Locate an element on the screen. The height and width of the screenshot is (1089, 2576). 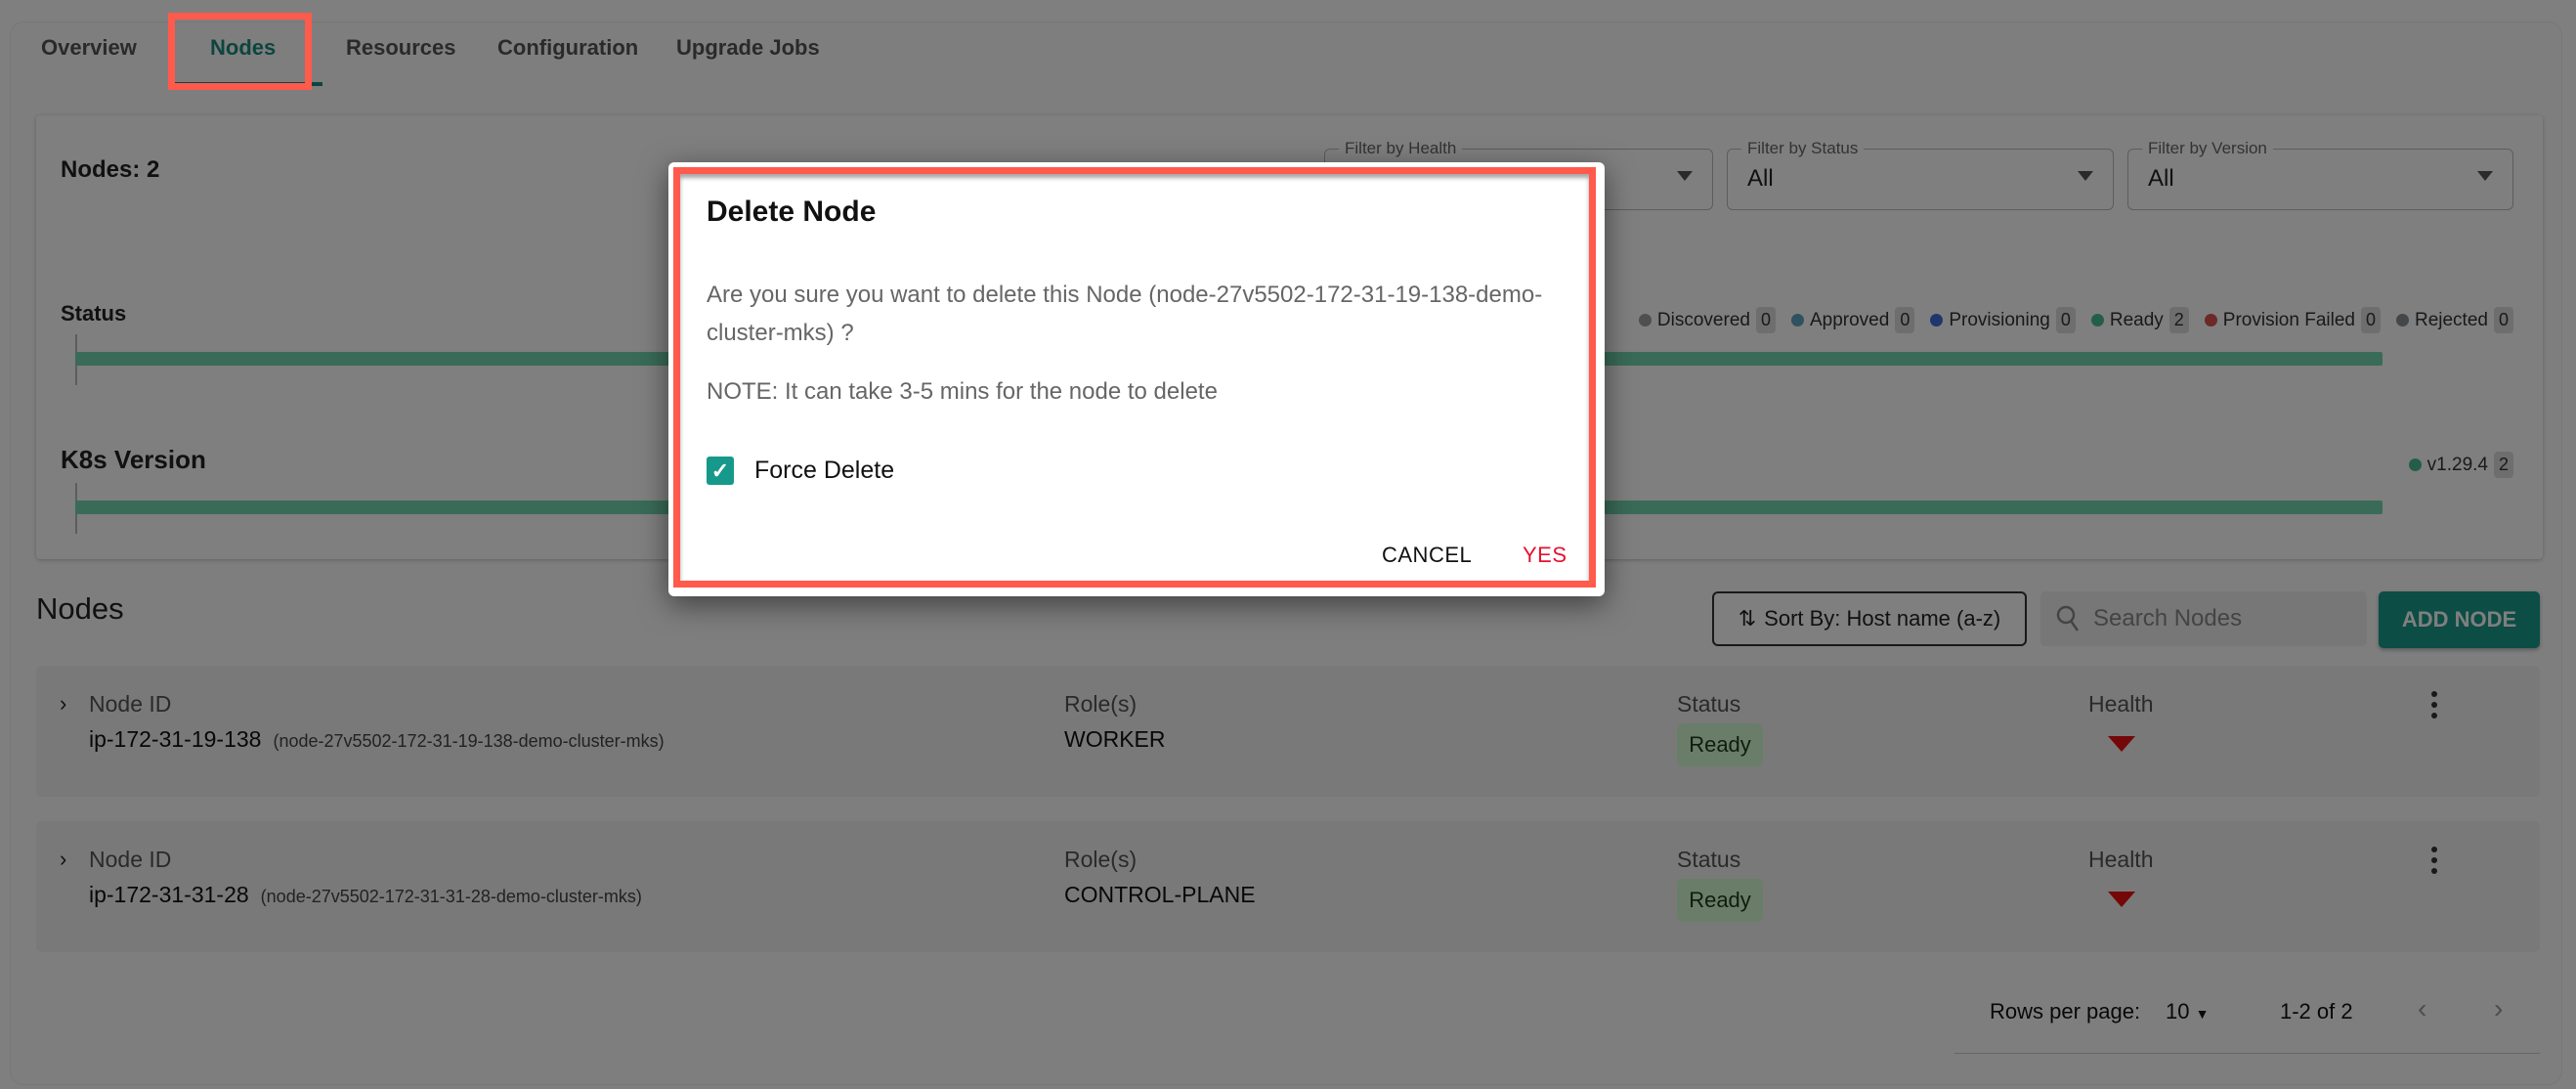
dialog-highlight is located at coordinates (1135, 377).